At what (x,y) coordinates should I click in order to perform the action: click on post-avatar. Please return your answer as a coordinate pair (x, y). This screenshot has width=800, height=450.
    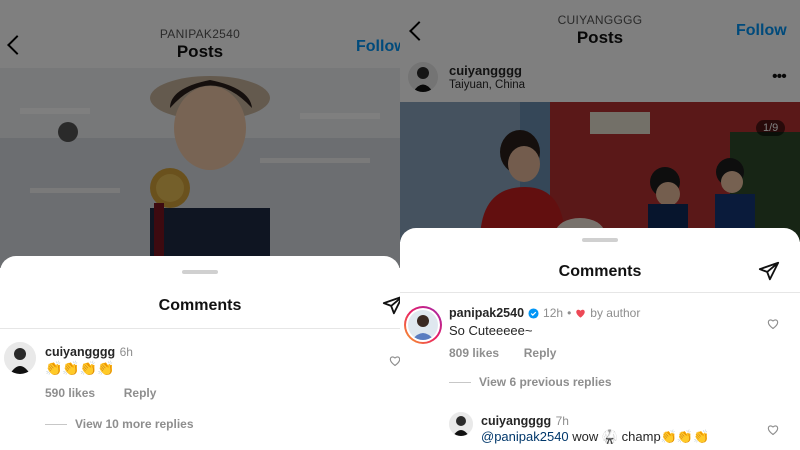
    Looking at the image, I should click on (423, 77).